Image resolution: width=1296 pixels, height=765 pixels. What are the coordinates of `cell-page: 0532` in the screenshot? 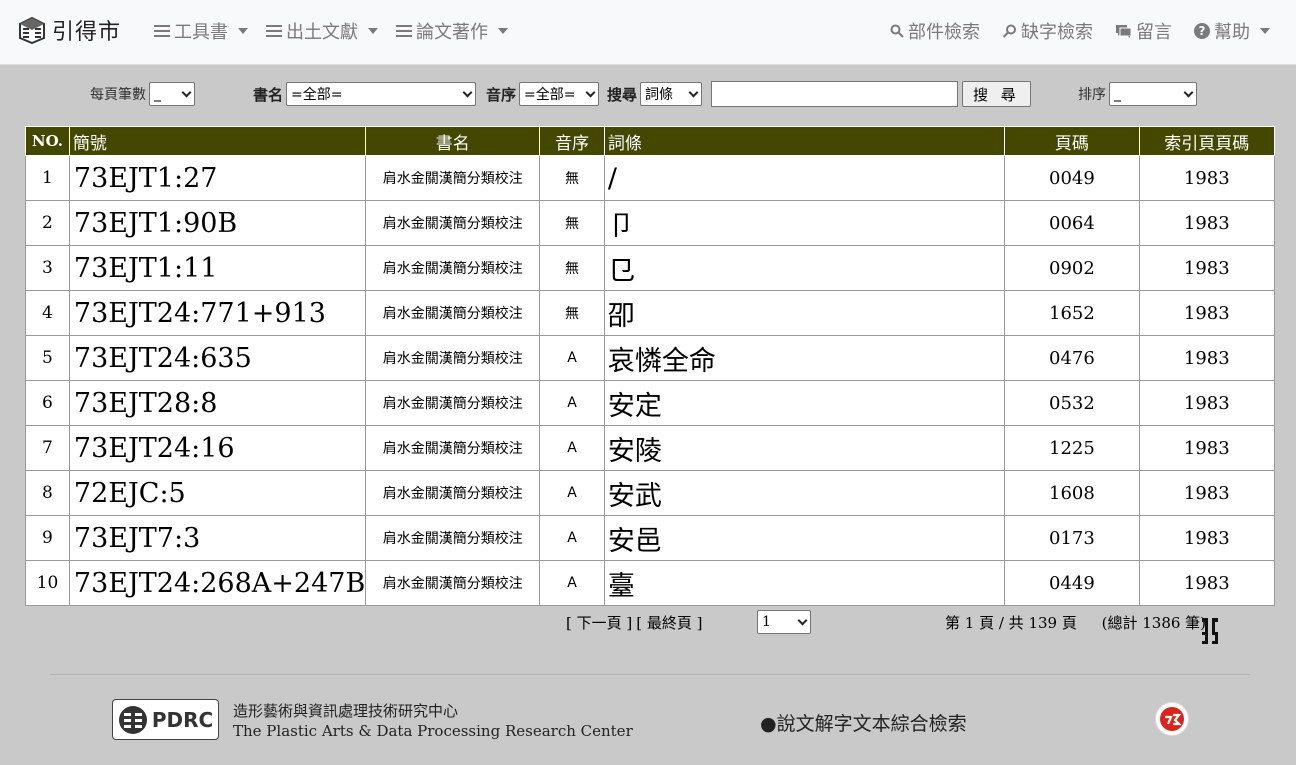 It's located at (1072, 403).